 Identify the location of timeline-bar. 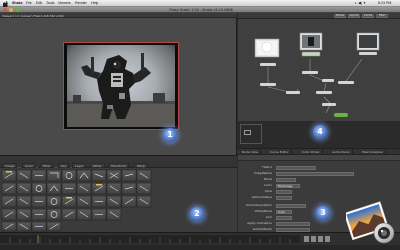
(200, 241).